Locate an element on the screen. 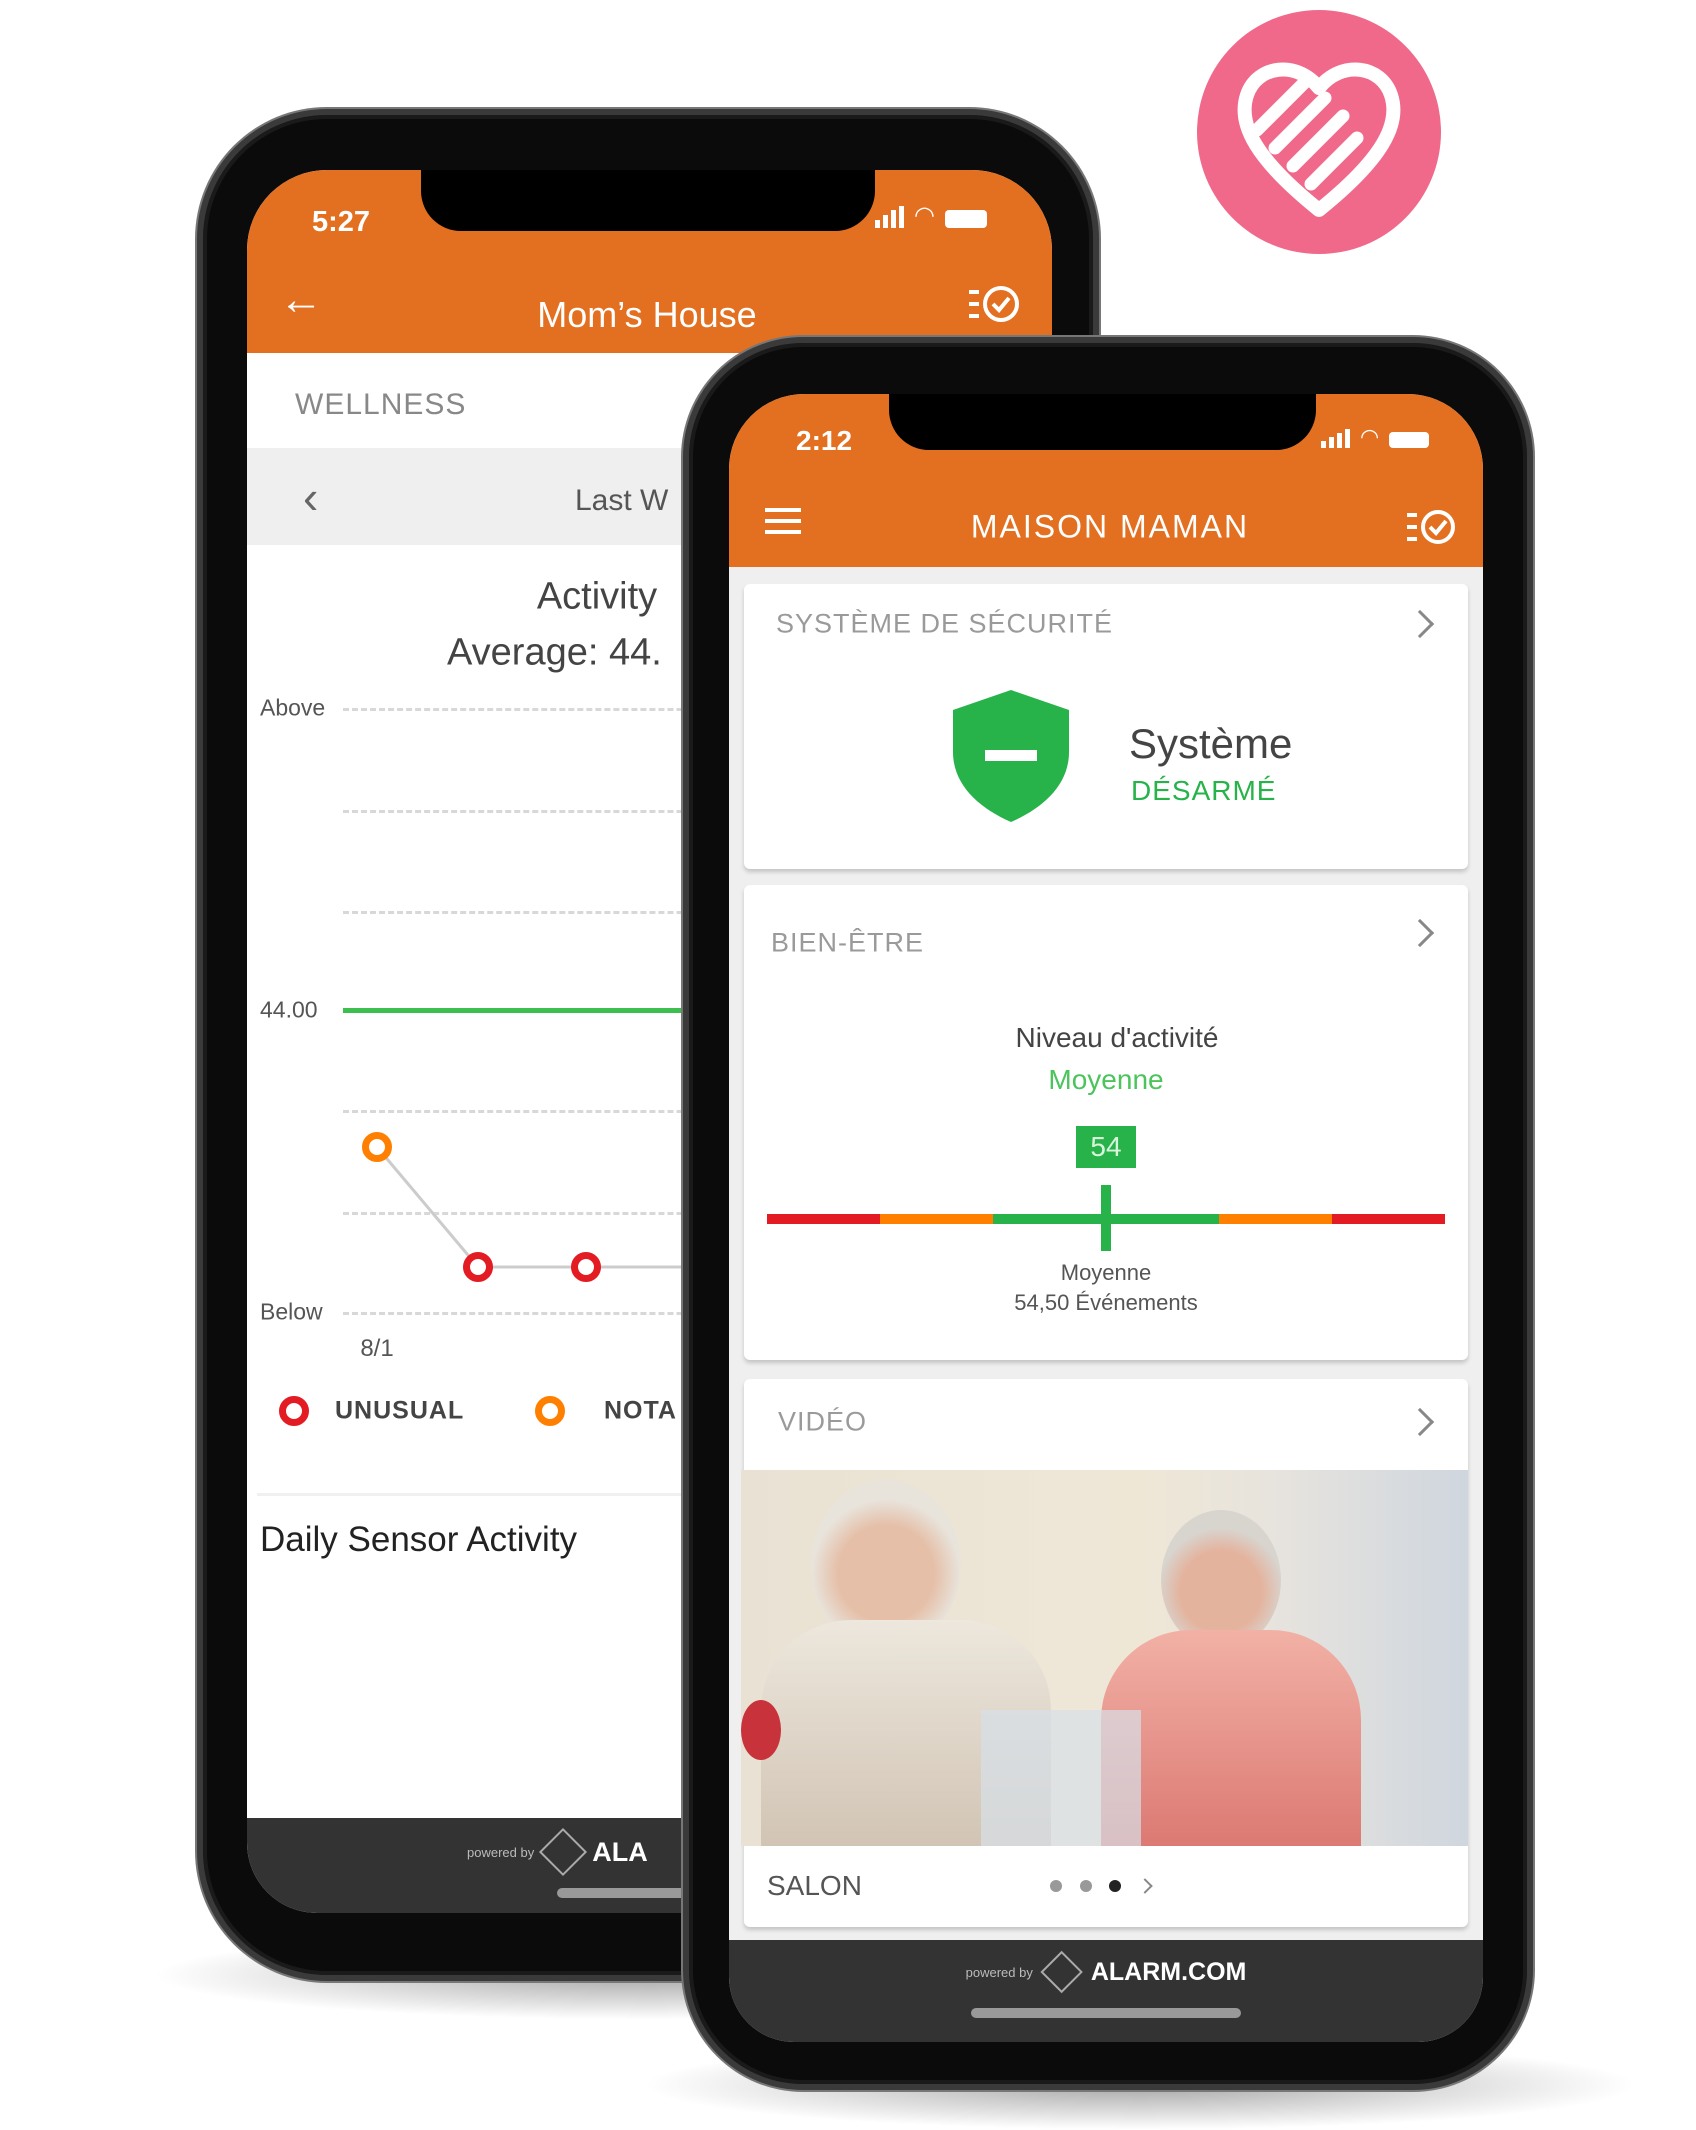 This screenshot has width=1696, height=2130. page-title: MAISON MAMAN is located at coordinates (1110, 526).